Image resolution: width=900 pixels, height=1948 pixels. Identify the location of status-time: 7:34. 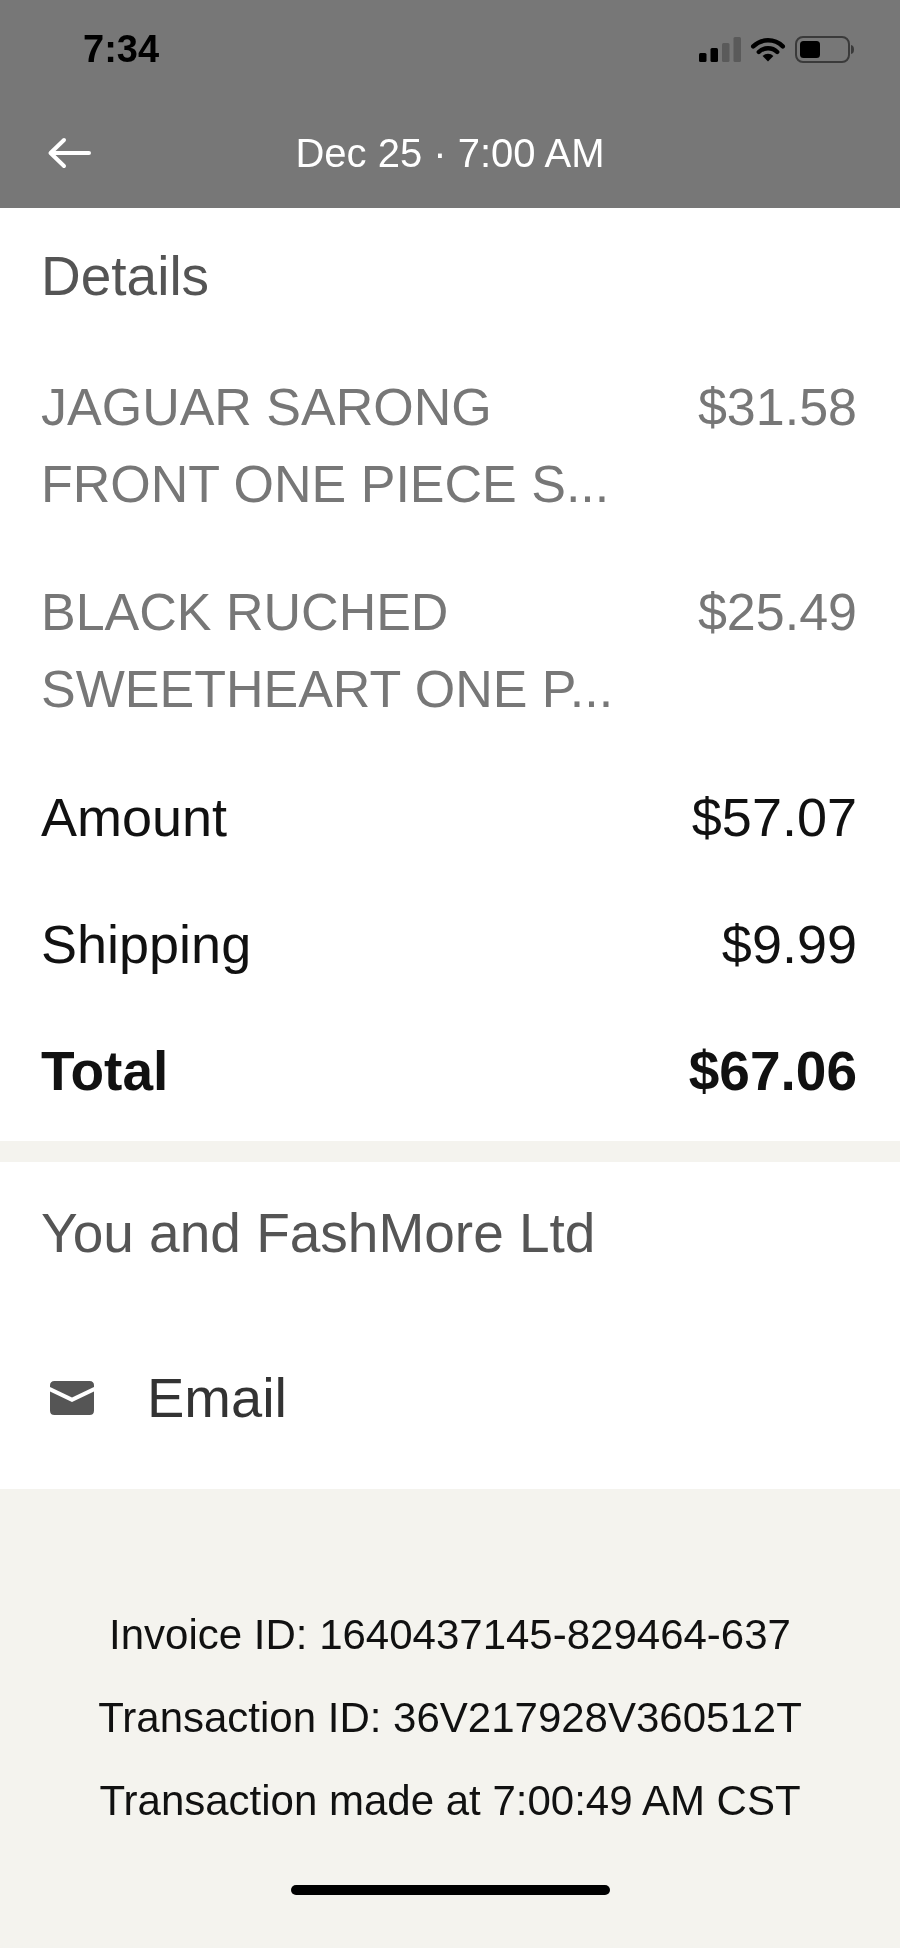
(121, 49).